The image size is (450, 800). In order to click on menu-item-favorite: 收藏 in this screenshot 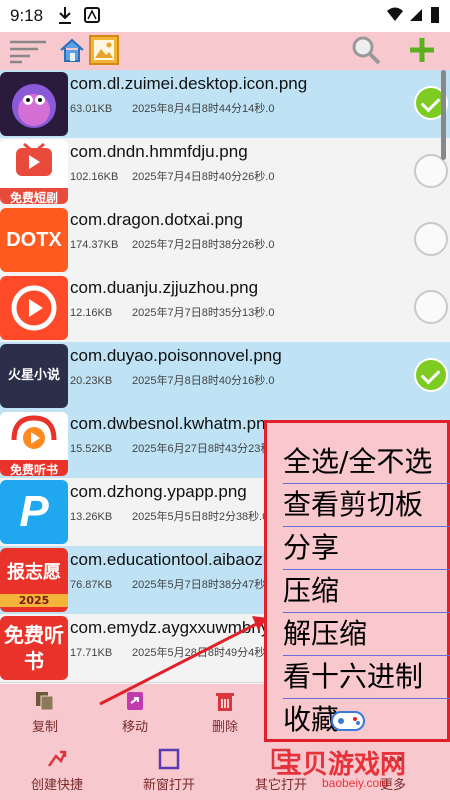, I will do `click(366, 720)`.